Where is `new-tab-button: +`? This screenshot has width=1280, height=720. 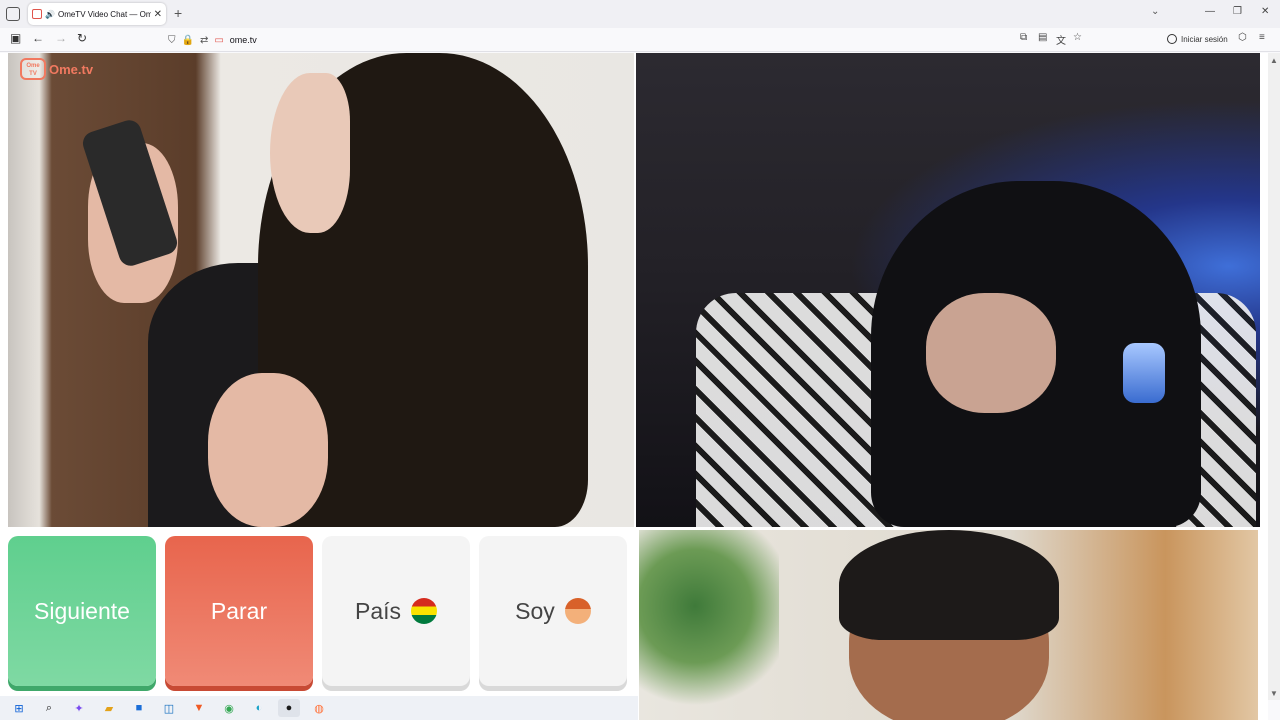 new-tab-button: + is located at coordinates (178, 13).